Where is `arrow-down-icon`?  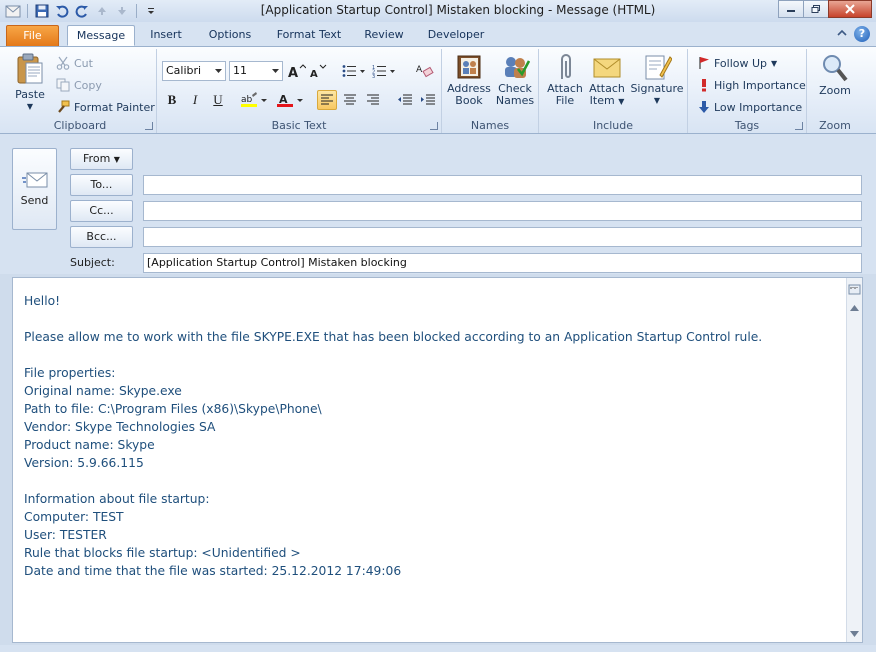 arrow-down-icon is located at coordinates (122, 11).